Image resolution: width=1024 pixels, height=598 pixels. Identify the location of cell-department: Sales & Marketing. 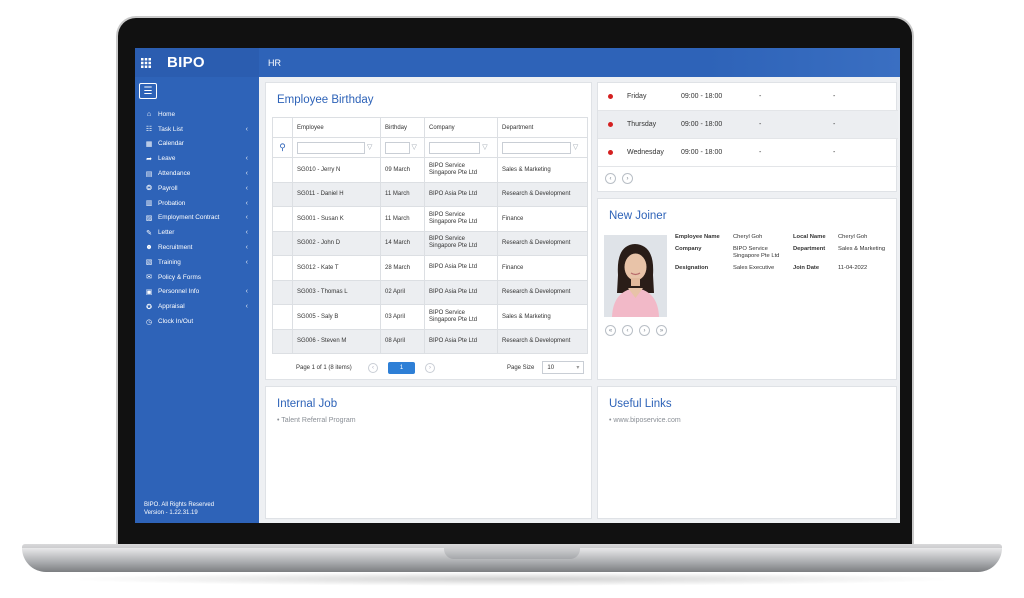
(542, 317).